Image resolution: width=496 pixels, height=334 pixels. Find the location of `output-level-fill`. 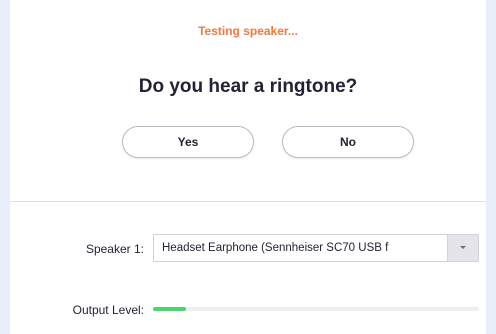

output-level-fill is located at coordinates (169, 309).